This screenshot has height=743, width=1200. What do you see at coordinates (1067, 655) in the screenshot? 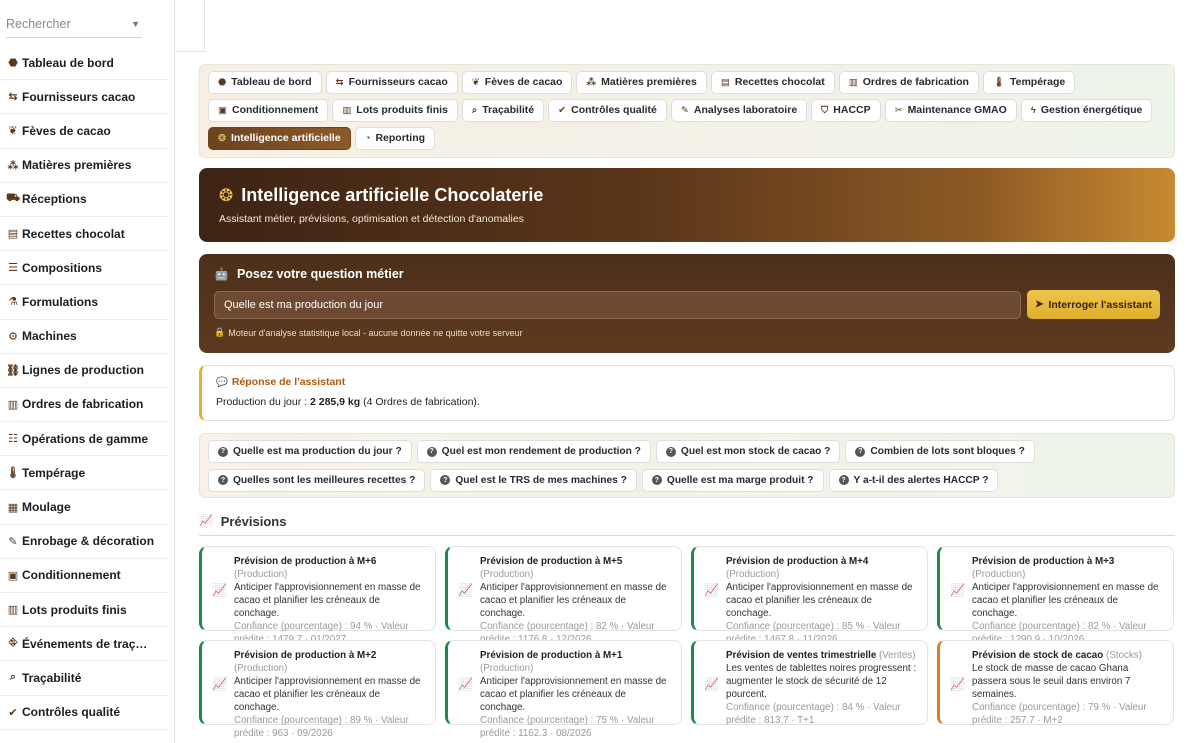
I see `forecast-card-title: Prévision de stock de cacao (Stocks)` at bounding box center [1067, 655].